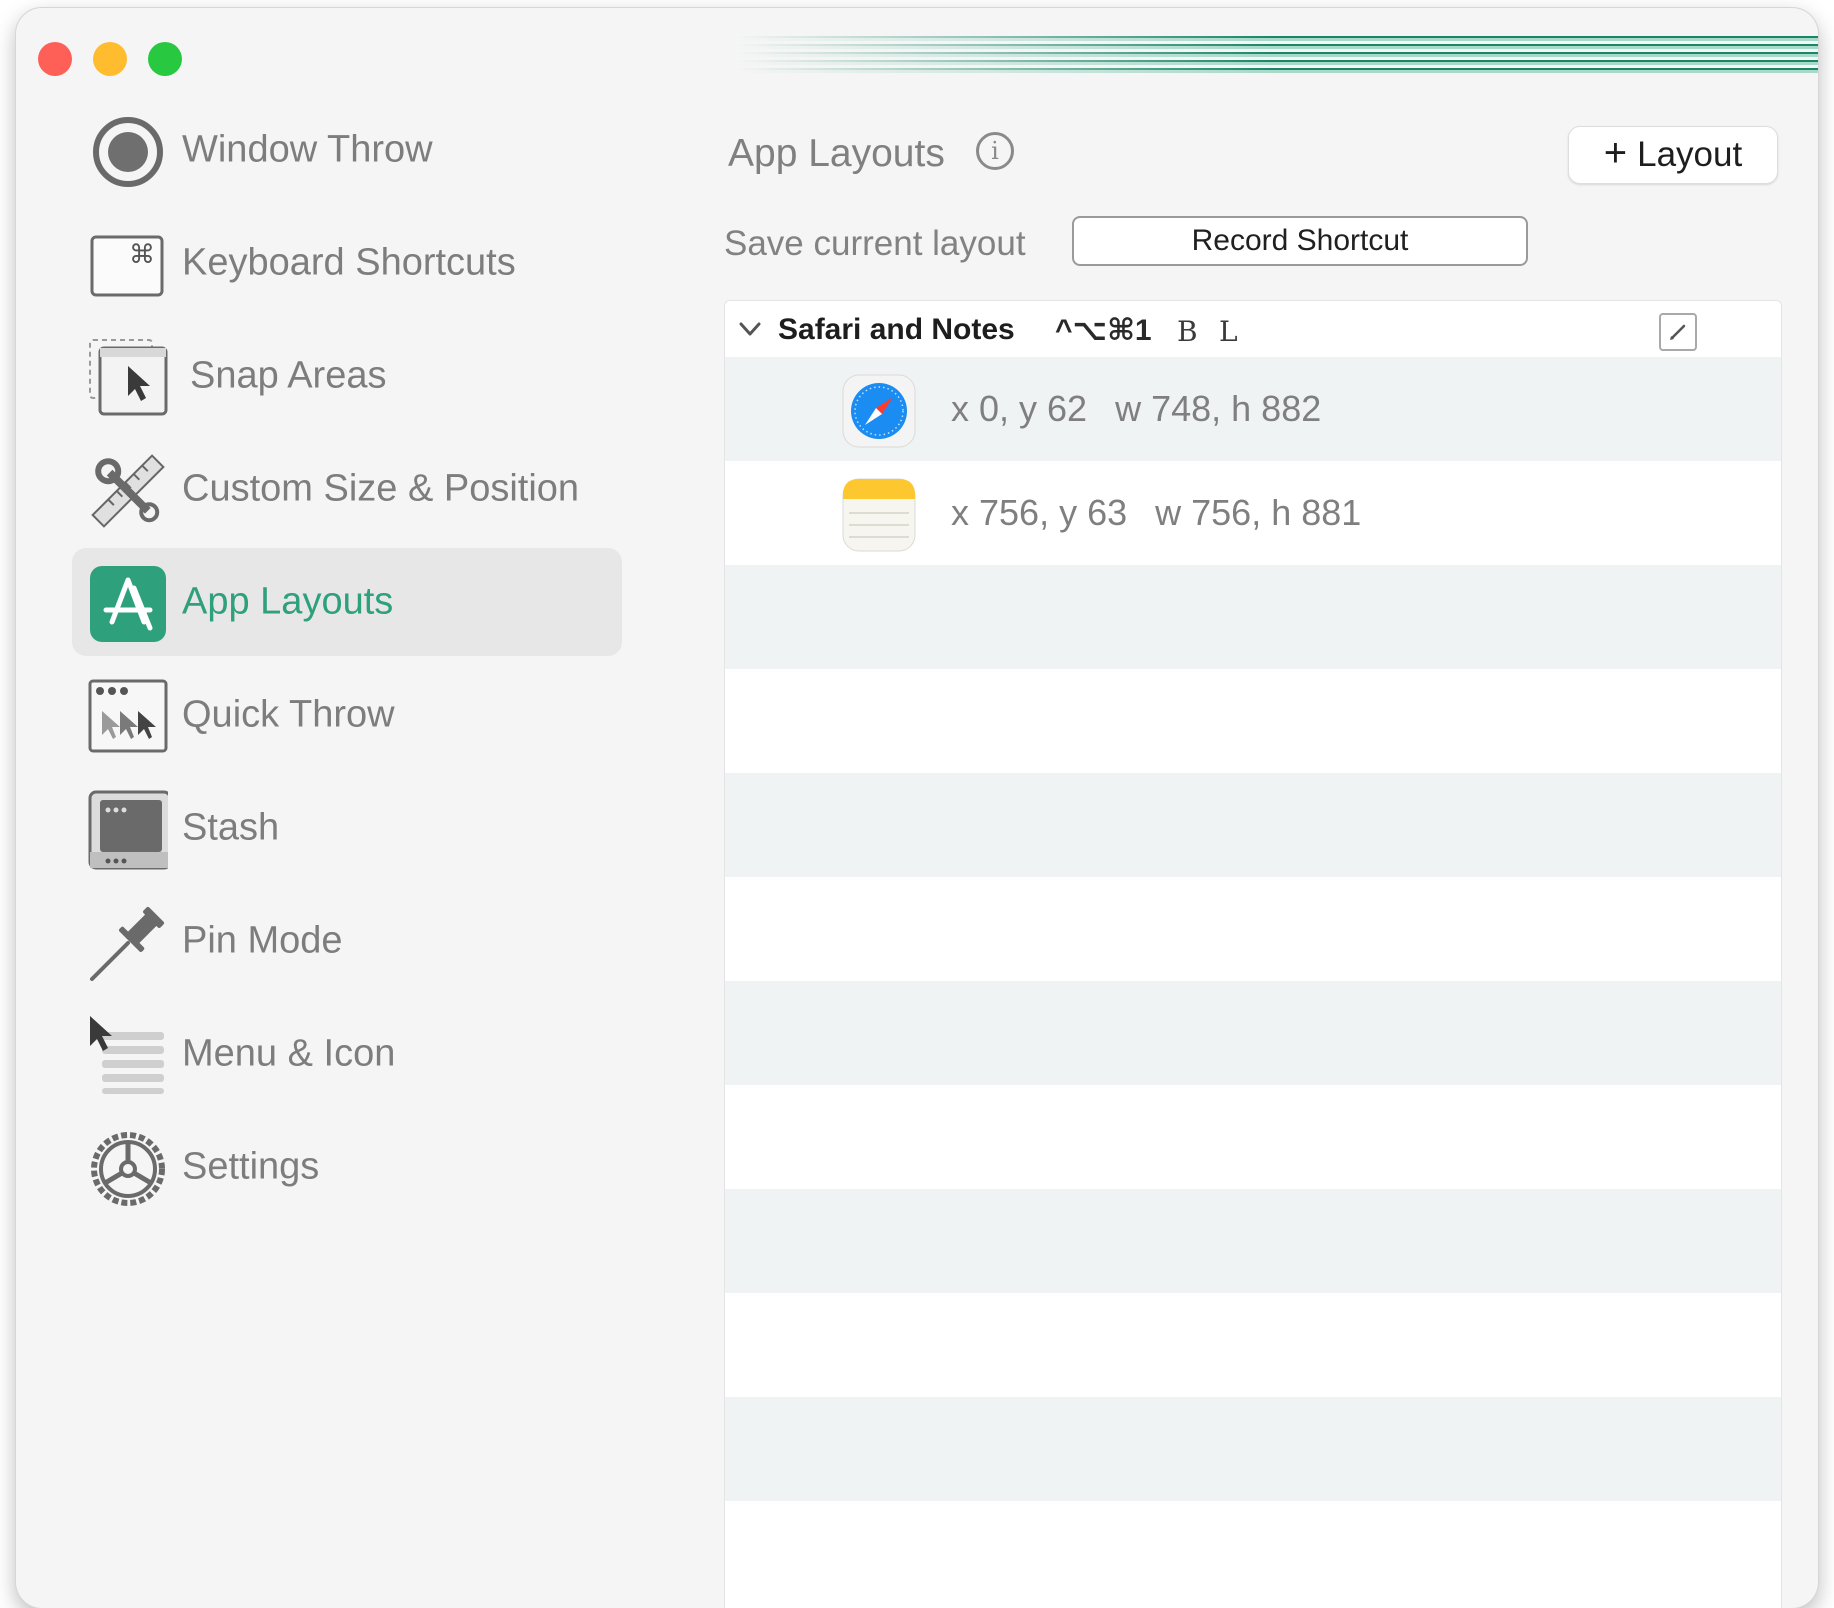 The image size is (1834, 1608). What do you see at coordinates (1039, 512) in the screenshot?
I see `app-position: x 756, y 63` at bounding box center [1039, 512].